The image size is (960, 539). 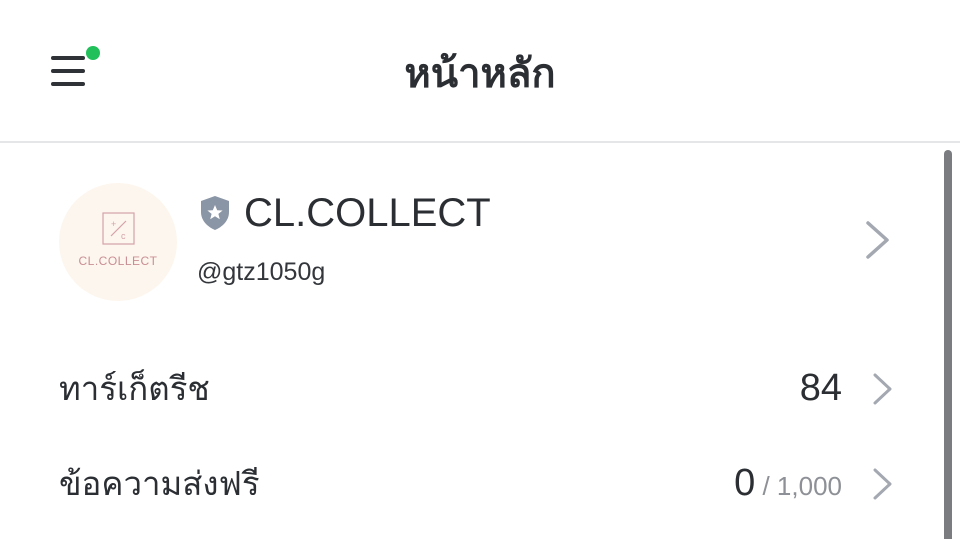 I want to click on shield-star-icon, so click(x=215, y=213).